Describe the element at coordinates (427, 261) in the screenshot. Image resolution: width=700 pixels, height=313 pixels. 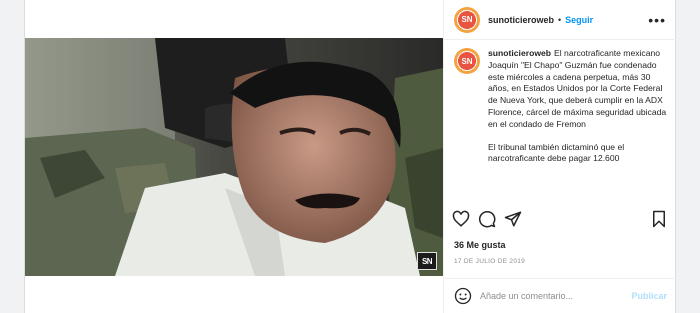
I see `watermark-logo: SN` at that location.